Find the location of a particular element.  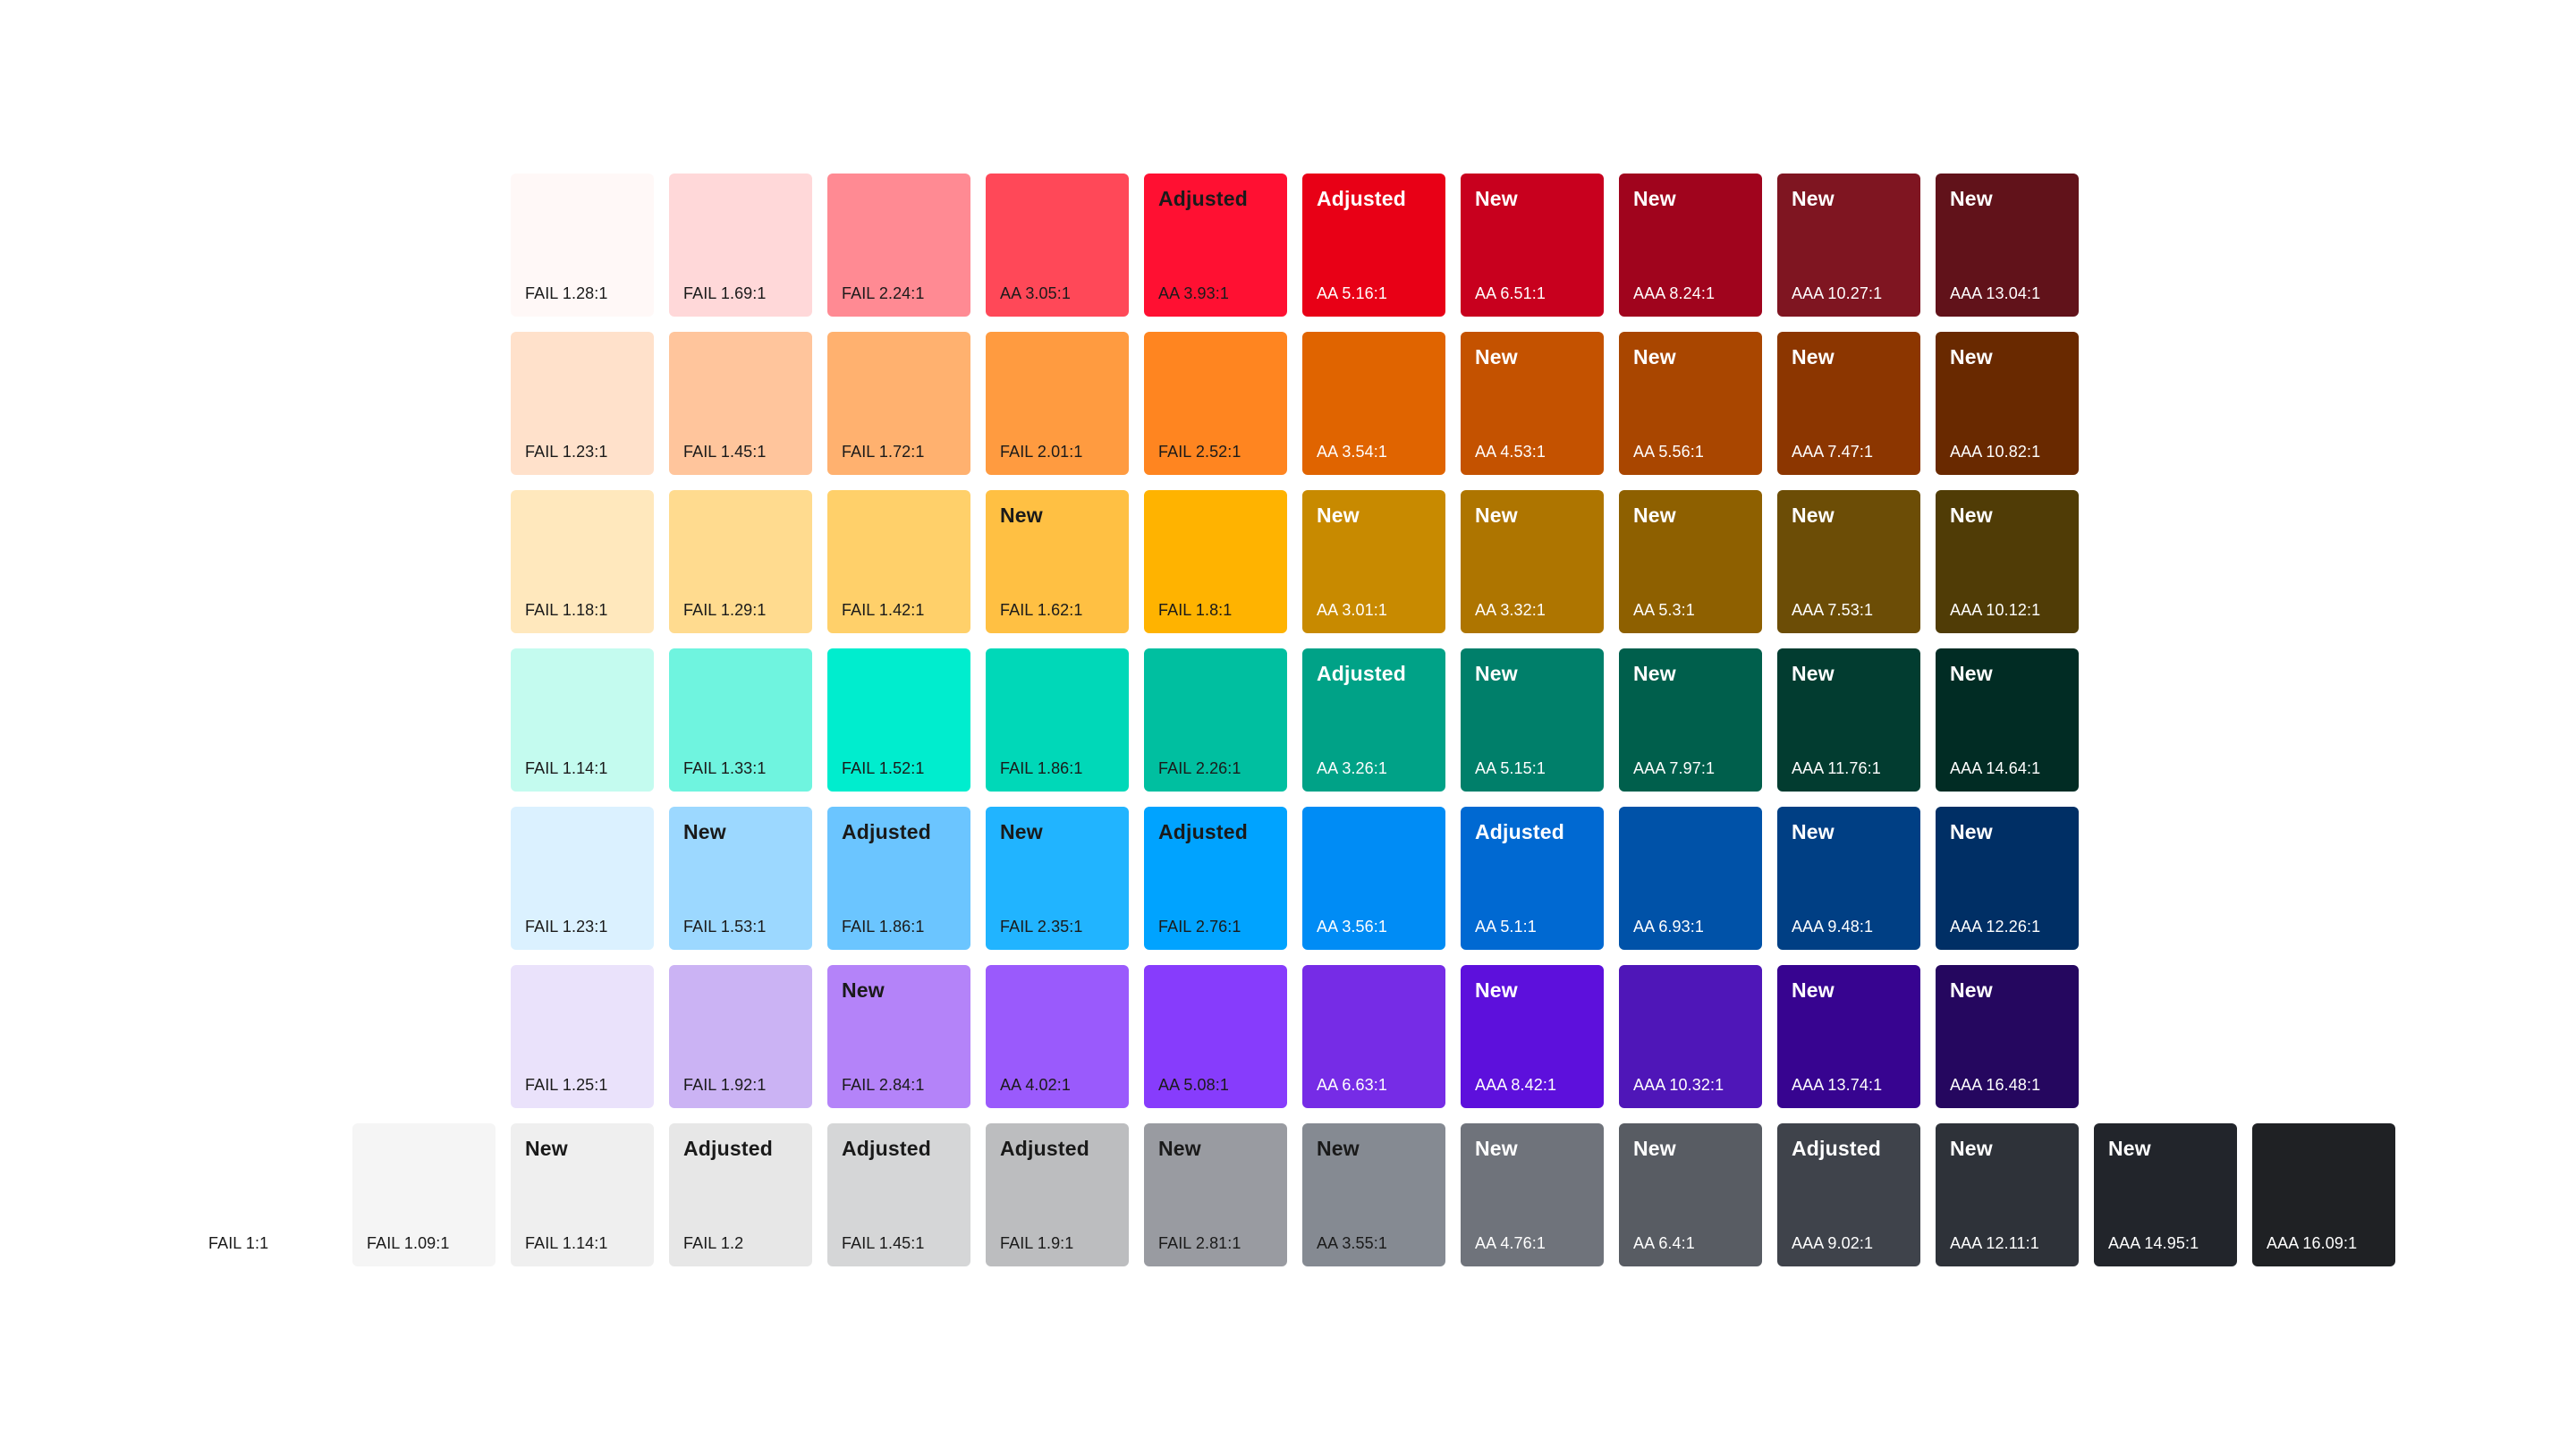

swatch-gray-14: AAA 16.09:1 is located at coordinates (2323, 1195).